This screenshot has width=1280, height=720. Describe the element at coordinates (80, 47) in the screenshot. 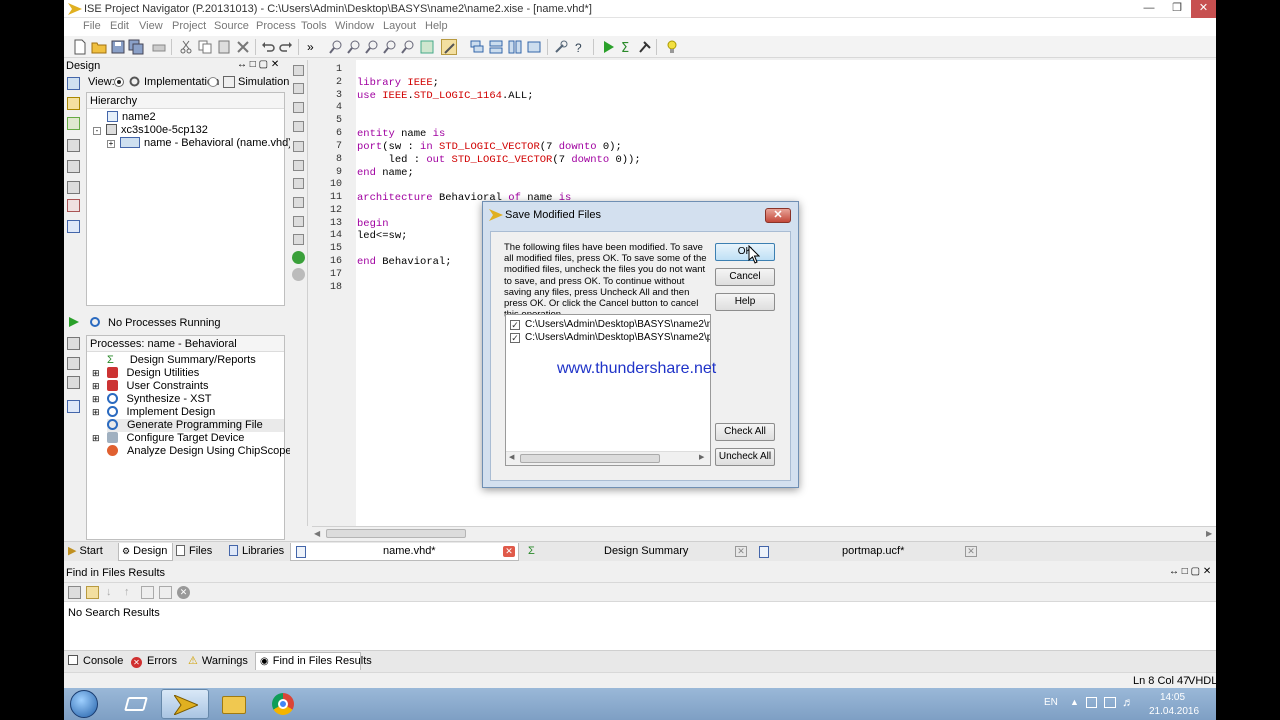

I see `new-file-icon` at that location.